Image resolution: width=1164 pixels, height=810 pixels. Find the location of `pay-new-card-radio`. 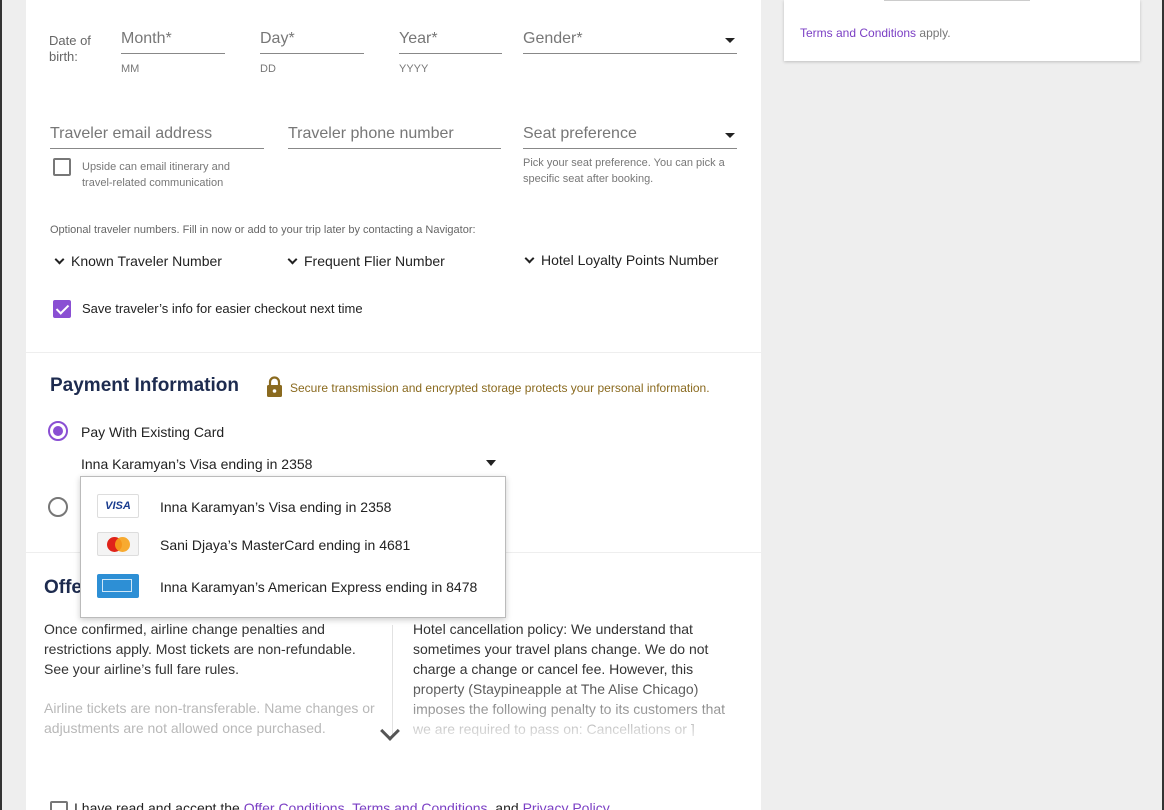

pay-new-card-radio is located at coordinates (58, 507).